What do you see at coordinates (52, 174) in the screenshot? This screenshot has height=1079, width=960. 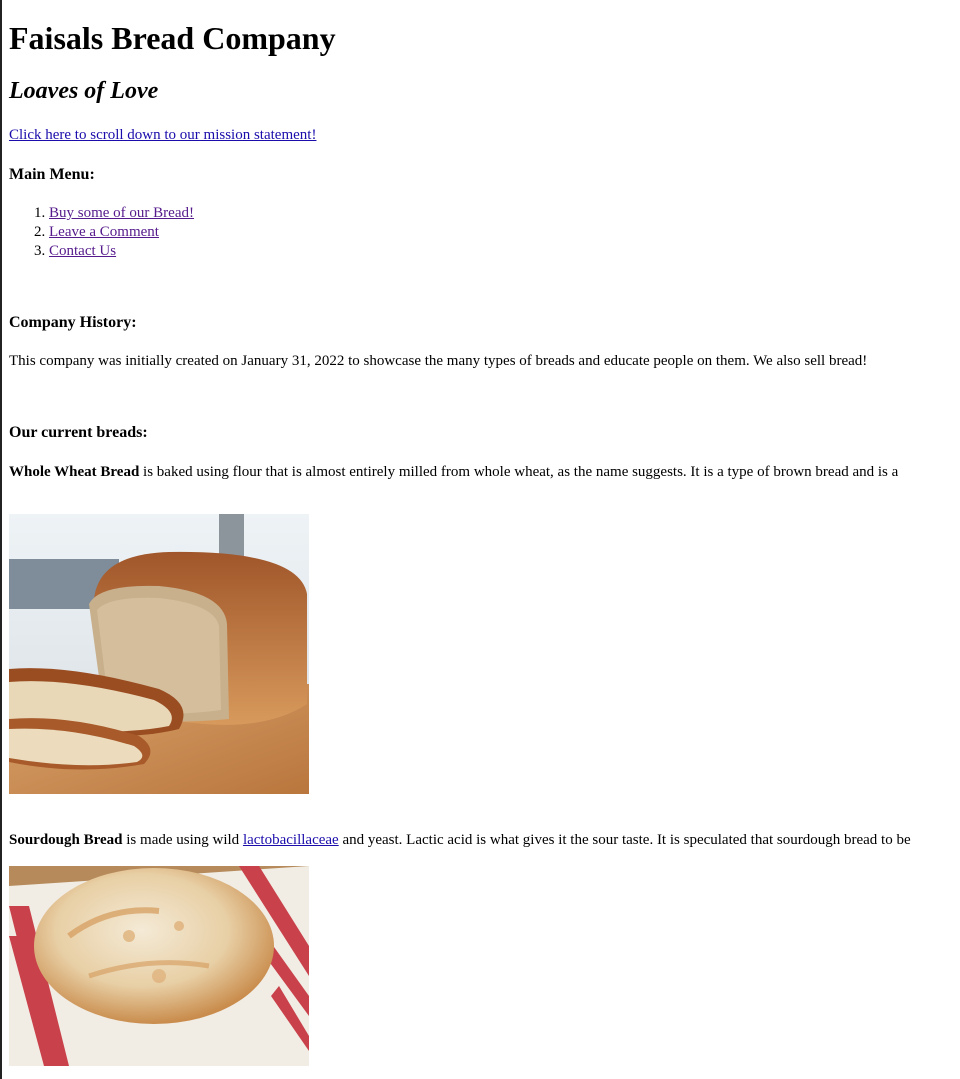 I see `main-menu-heading: Main Menu:` at bounding box center [52, 174].